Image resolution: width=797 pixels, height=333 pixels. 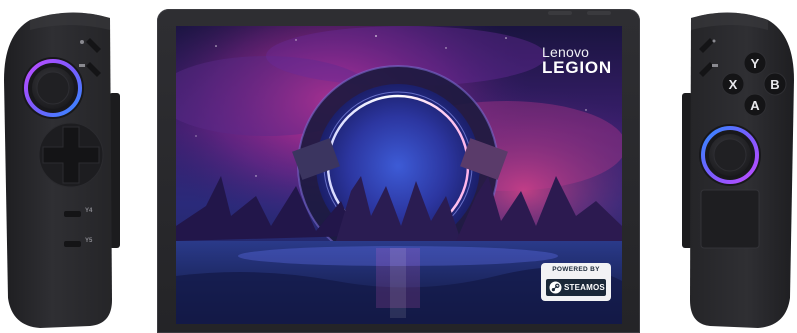 I want to click on powered-by-steamos-badge: POWERED BY STEAMOS, so click(x=576, y=282).